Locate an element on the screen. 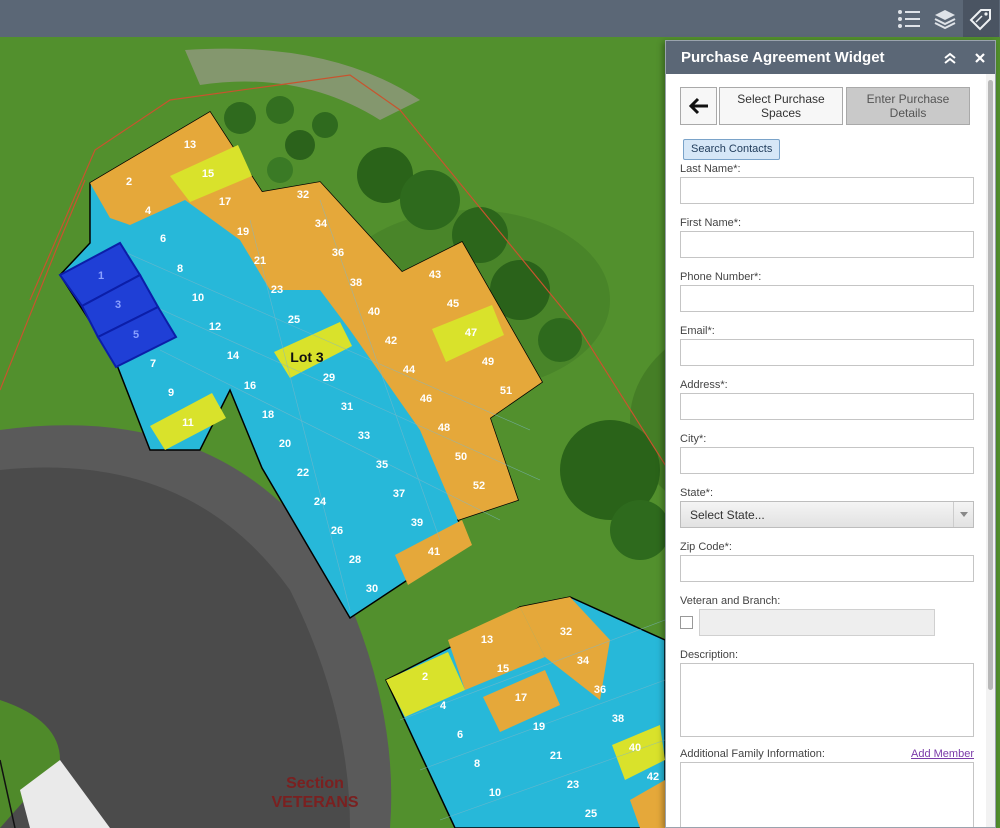  email-label: Email*: is located at coordinates (697, 331).